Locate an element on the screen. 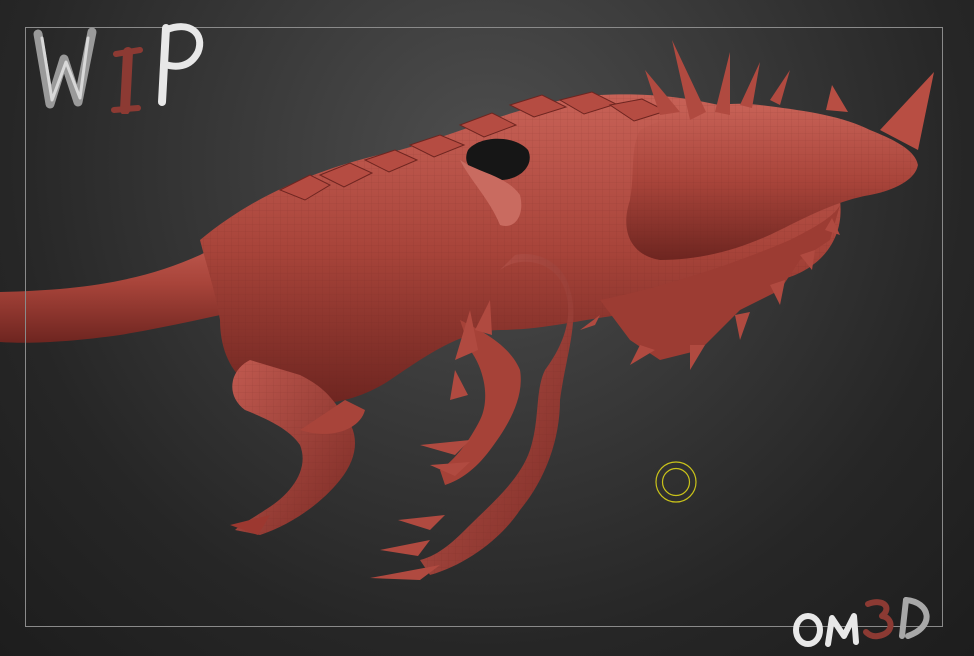 Image resolution: width=974 pixels, height=656 pixels. brush-cursor-icon is located at coordinates (676, 482).